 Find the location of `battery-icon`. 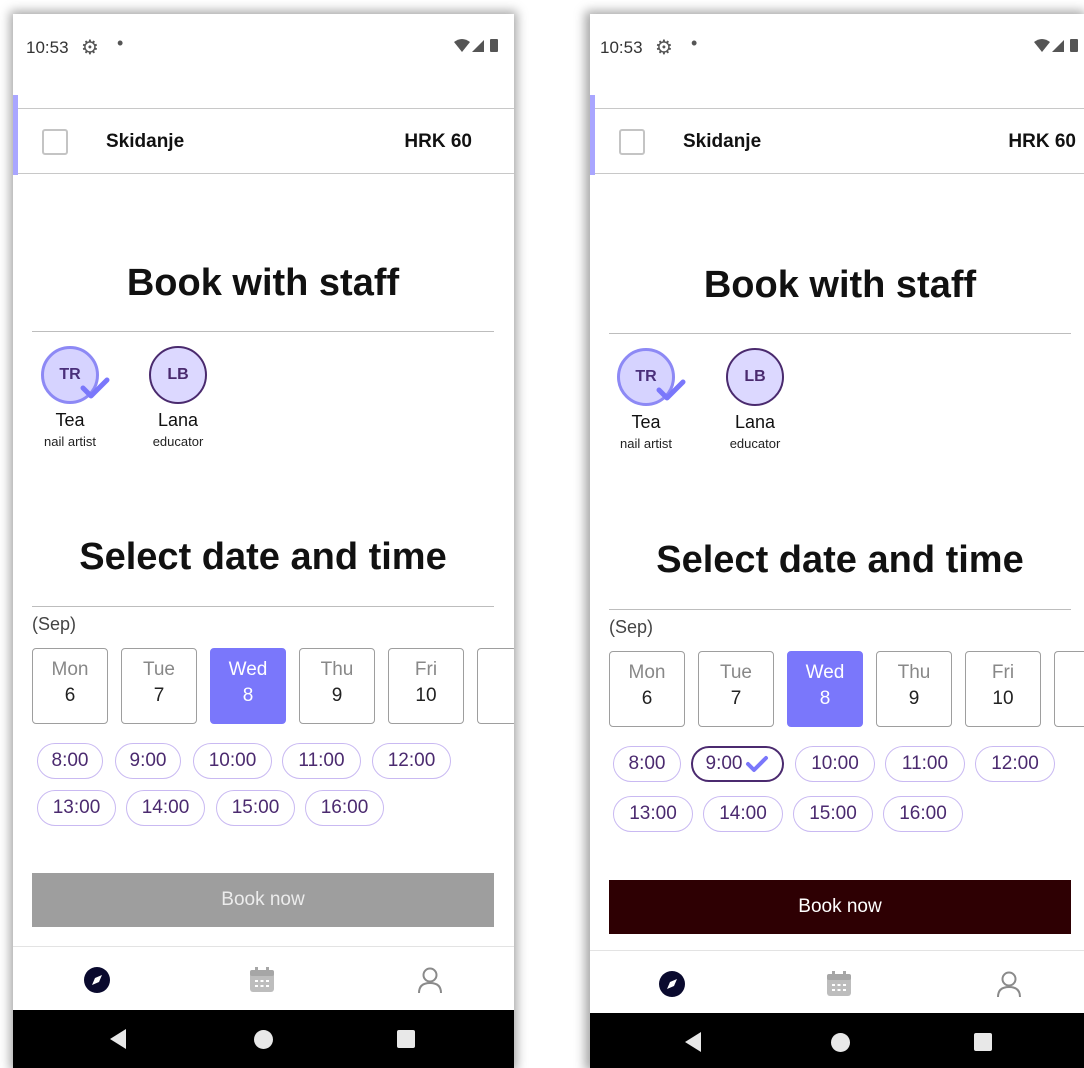

battery-icon is located at coordinates (1074, 45).